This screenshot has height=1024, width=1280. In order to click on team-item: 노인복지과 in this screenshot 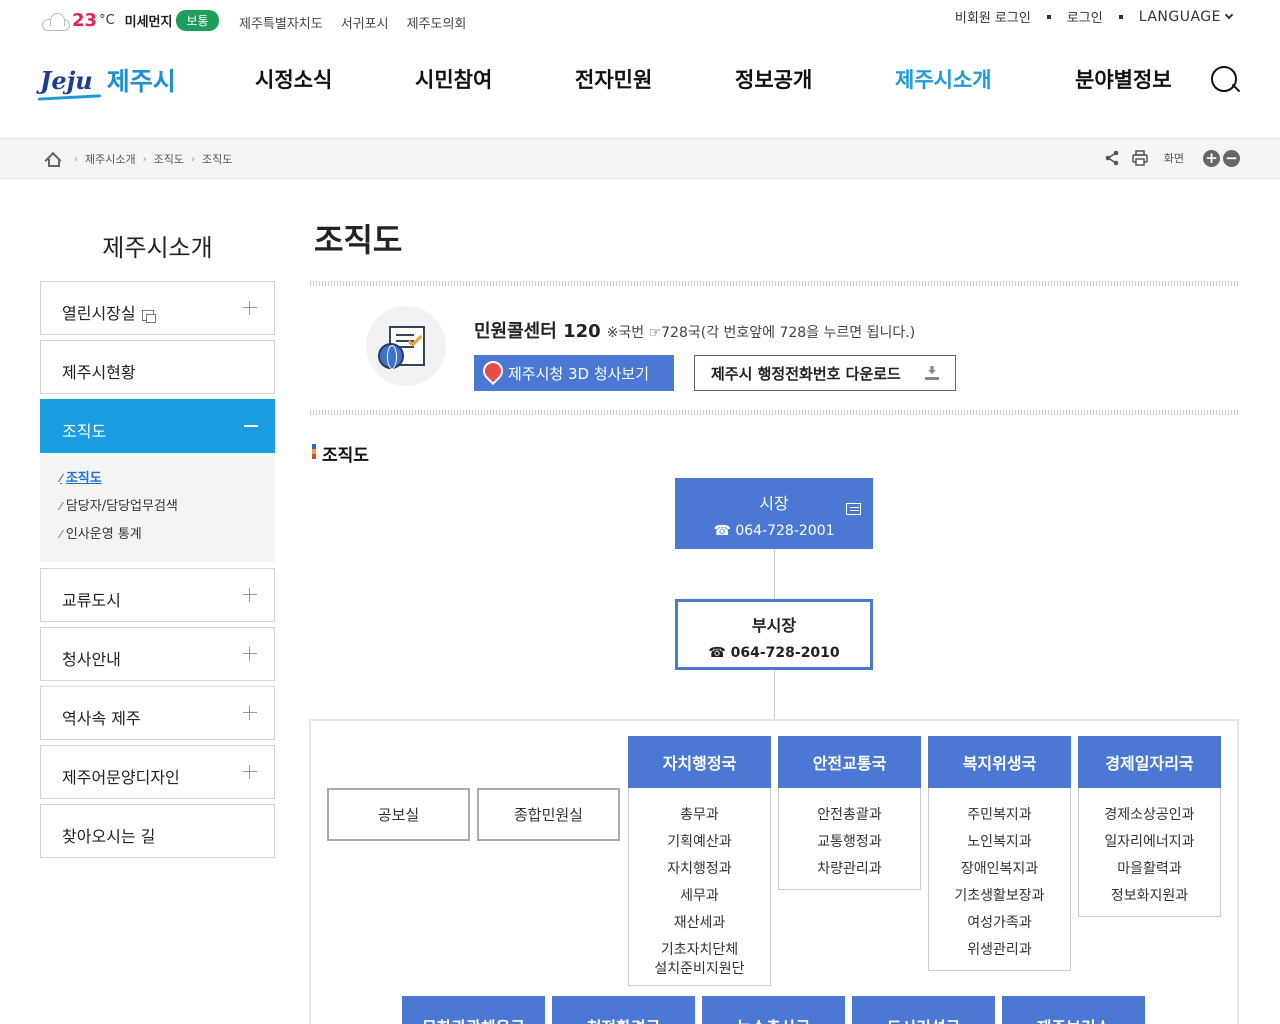, I will do `click(999, 842)`.